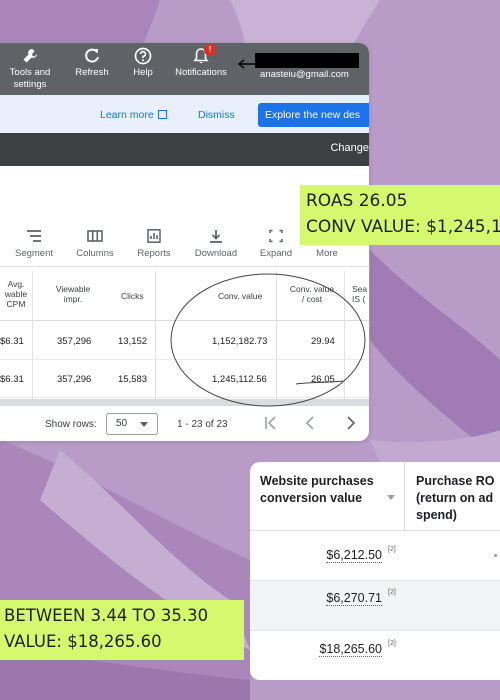 The height and width of the screenshot is (700, 500). I want to click on notifications-label: Notifications, so click(201, 72).